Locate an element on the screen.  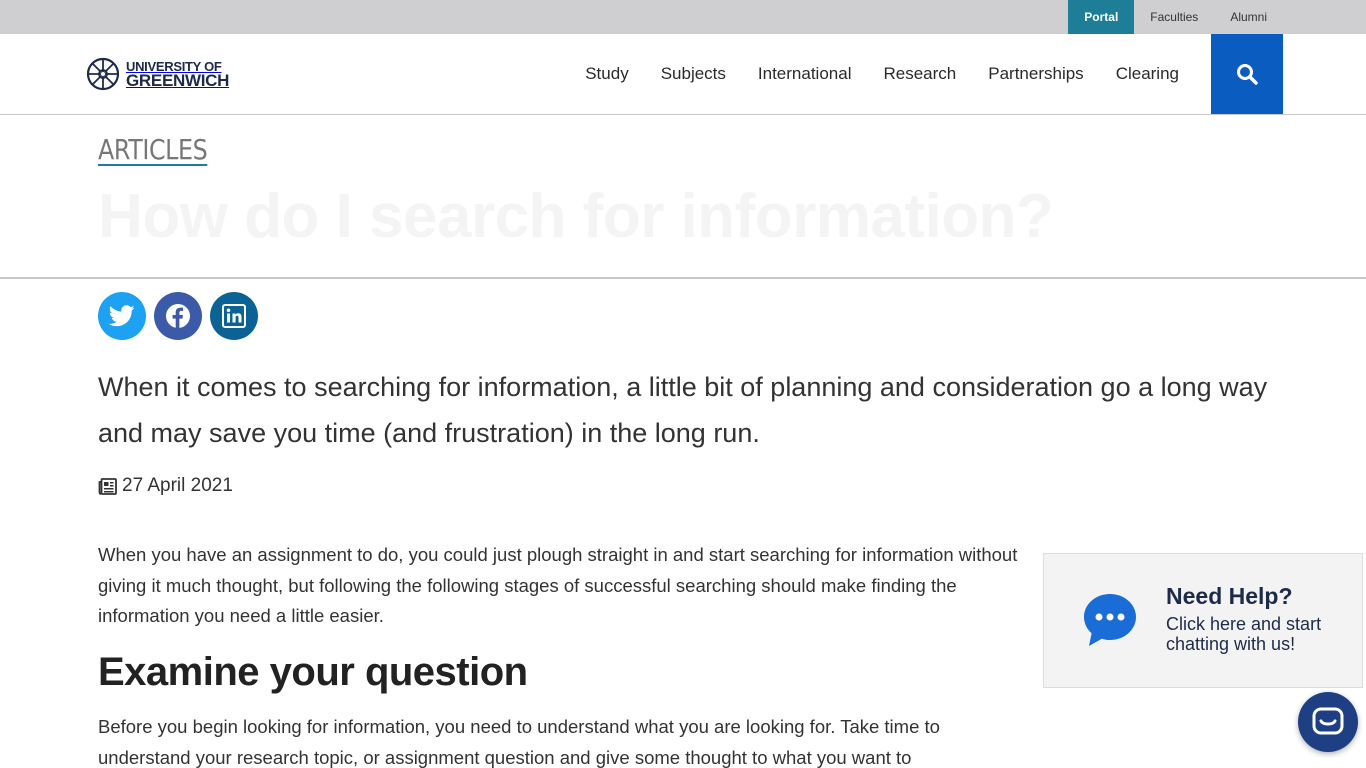
linkedin-icon is located at coordinates (234, 316).